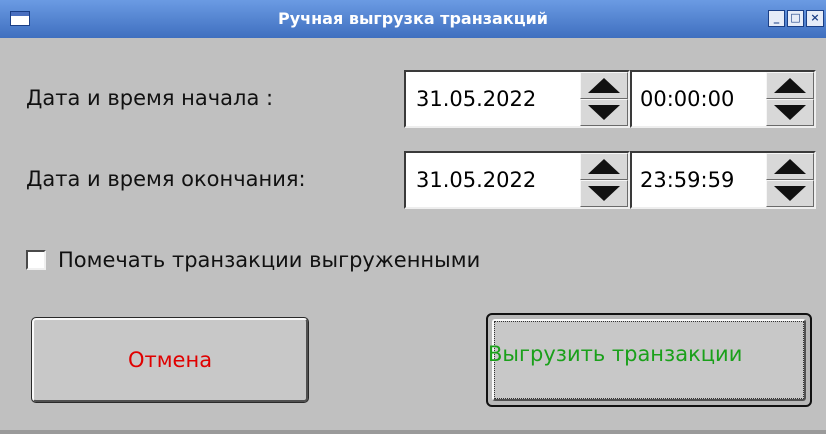 The height and width of the screenshot is (434, 826). What do you see at coordinates (166, 179) in the screenshot?
I see `end-datetime-label: Дата и время окончания:` at bounding box center [166, 179].